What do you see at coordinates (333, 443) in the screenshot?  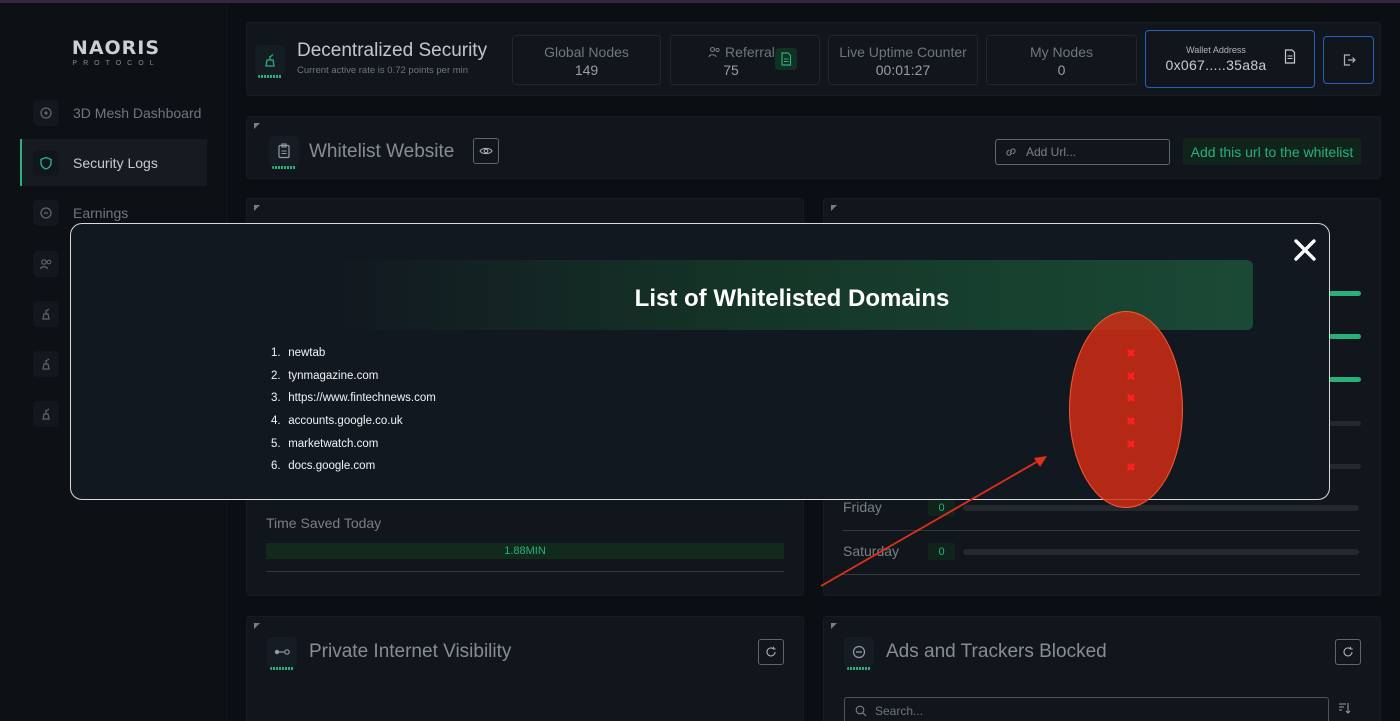 I see `domain-name: marketwatch.com` at bounding box center [333, 443].